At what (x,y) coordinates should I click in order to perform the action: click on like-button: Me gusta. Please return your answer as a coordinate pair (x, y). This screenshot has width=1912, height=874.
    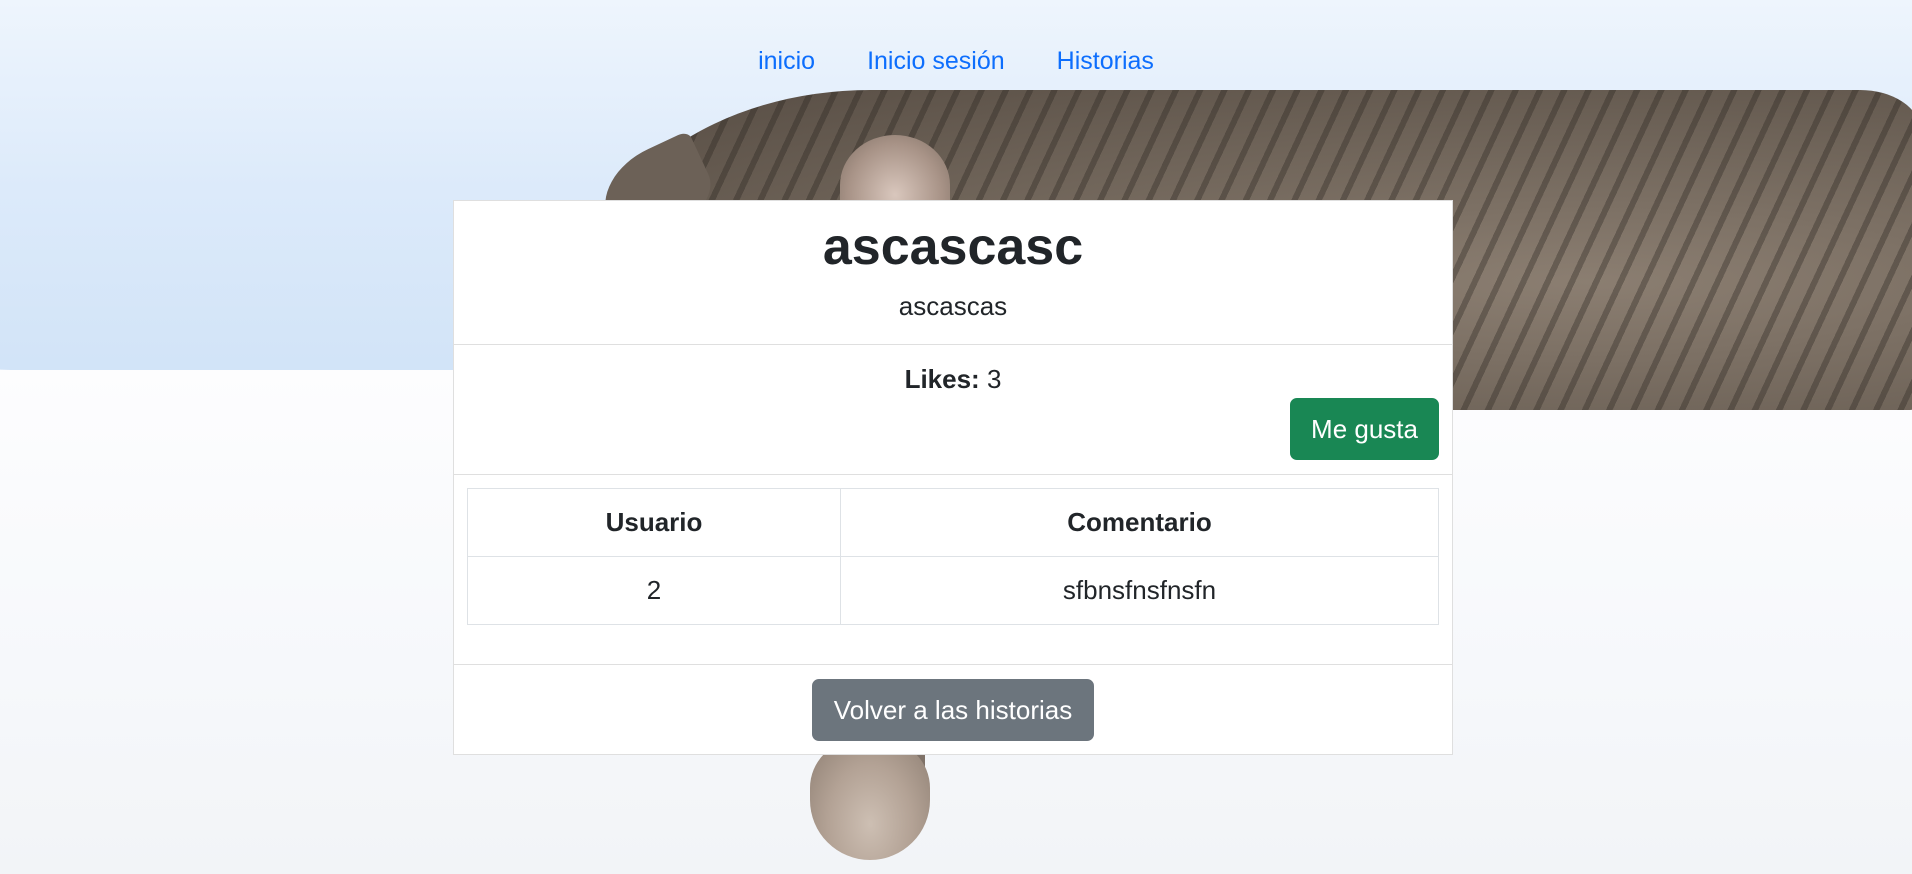
    Looking at the image, I should click on (1364, 429).